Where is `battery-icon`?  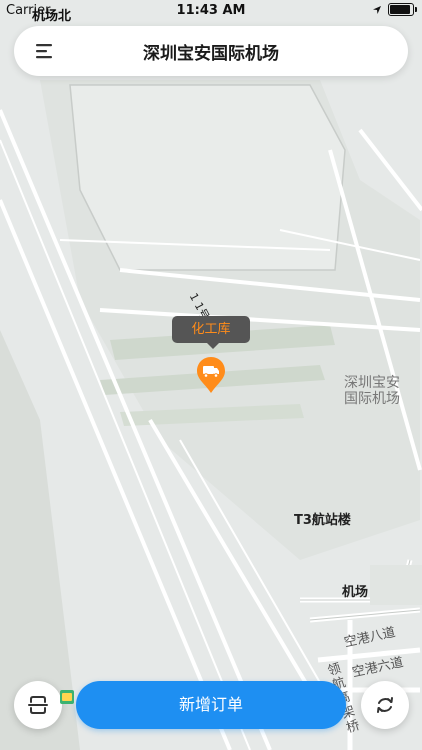
battery-icon is located at coordinates (402, 9).